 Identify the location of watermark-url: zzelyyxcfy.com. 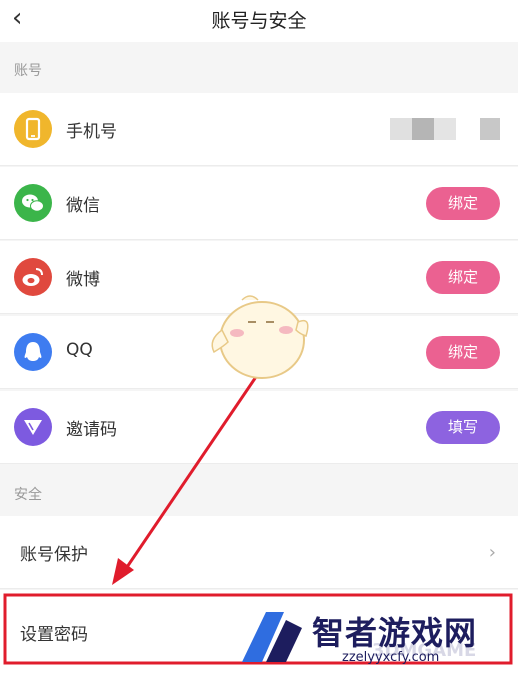
(391, 657).